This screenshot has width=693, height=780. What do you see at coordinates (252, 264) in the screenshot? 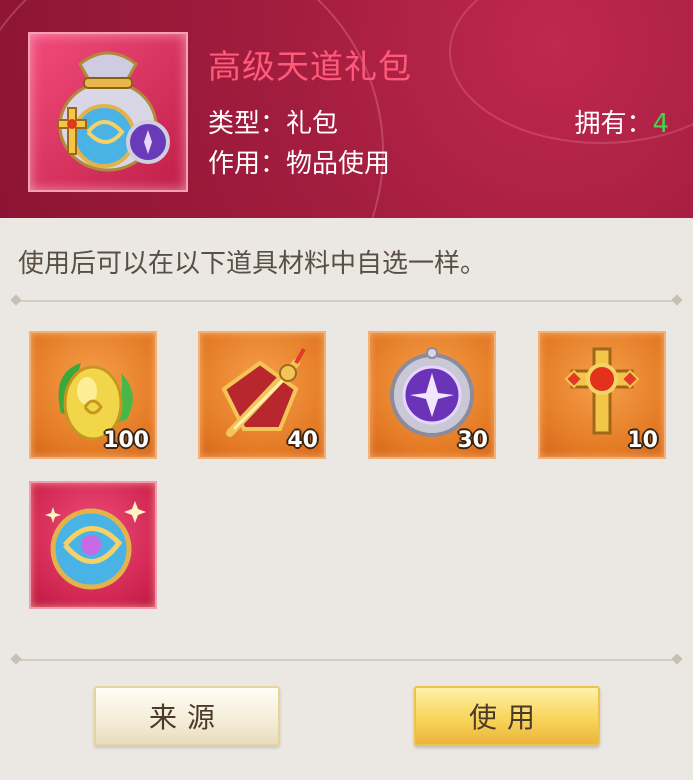
I see `item-description: 使用后可以在以下道具材料中自选一样。` at bounding box center [252, 264].